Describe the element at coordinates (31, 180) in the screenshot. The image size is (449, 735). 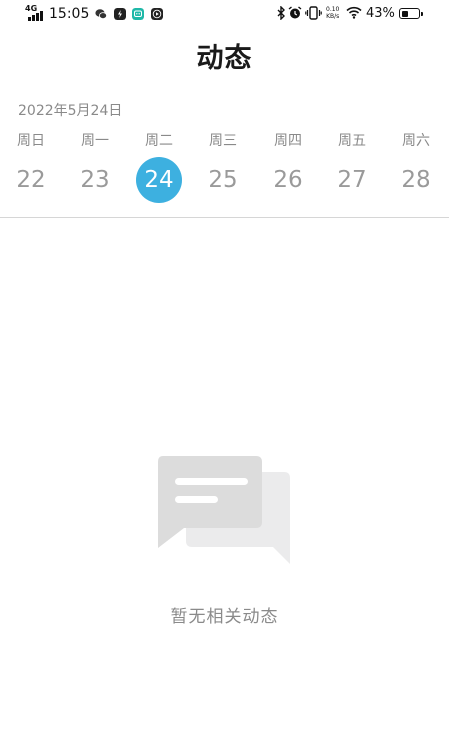
I see `day-number: 22` at that location.